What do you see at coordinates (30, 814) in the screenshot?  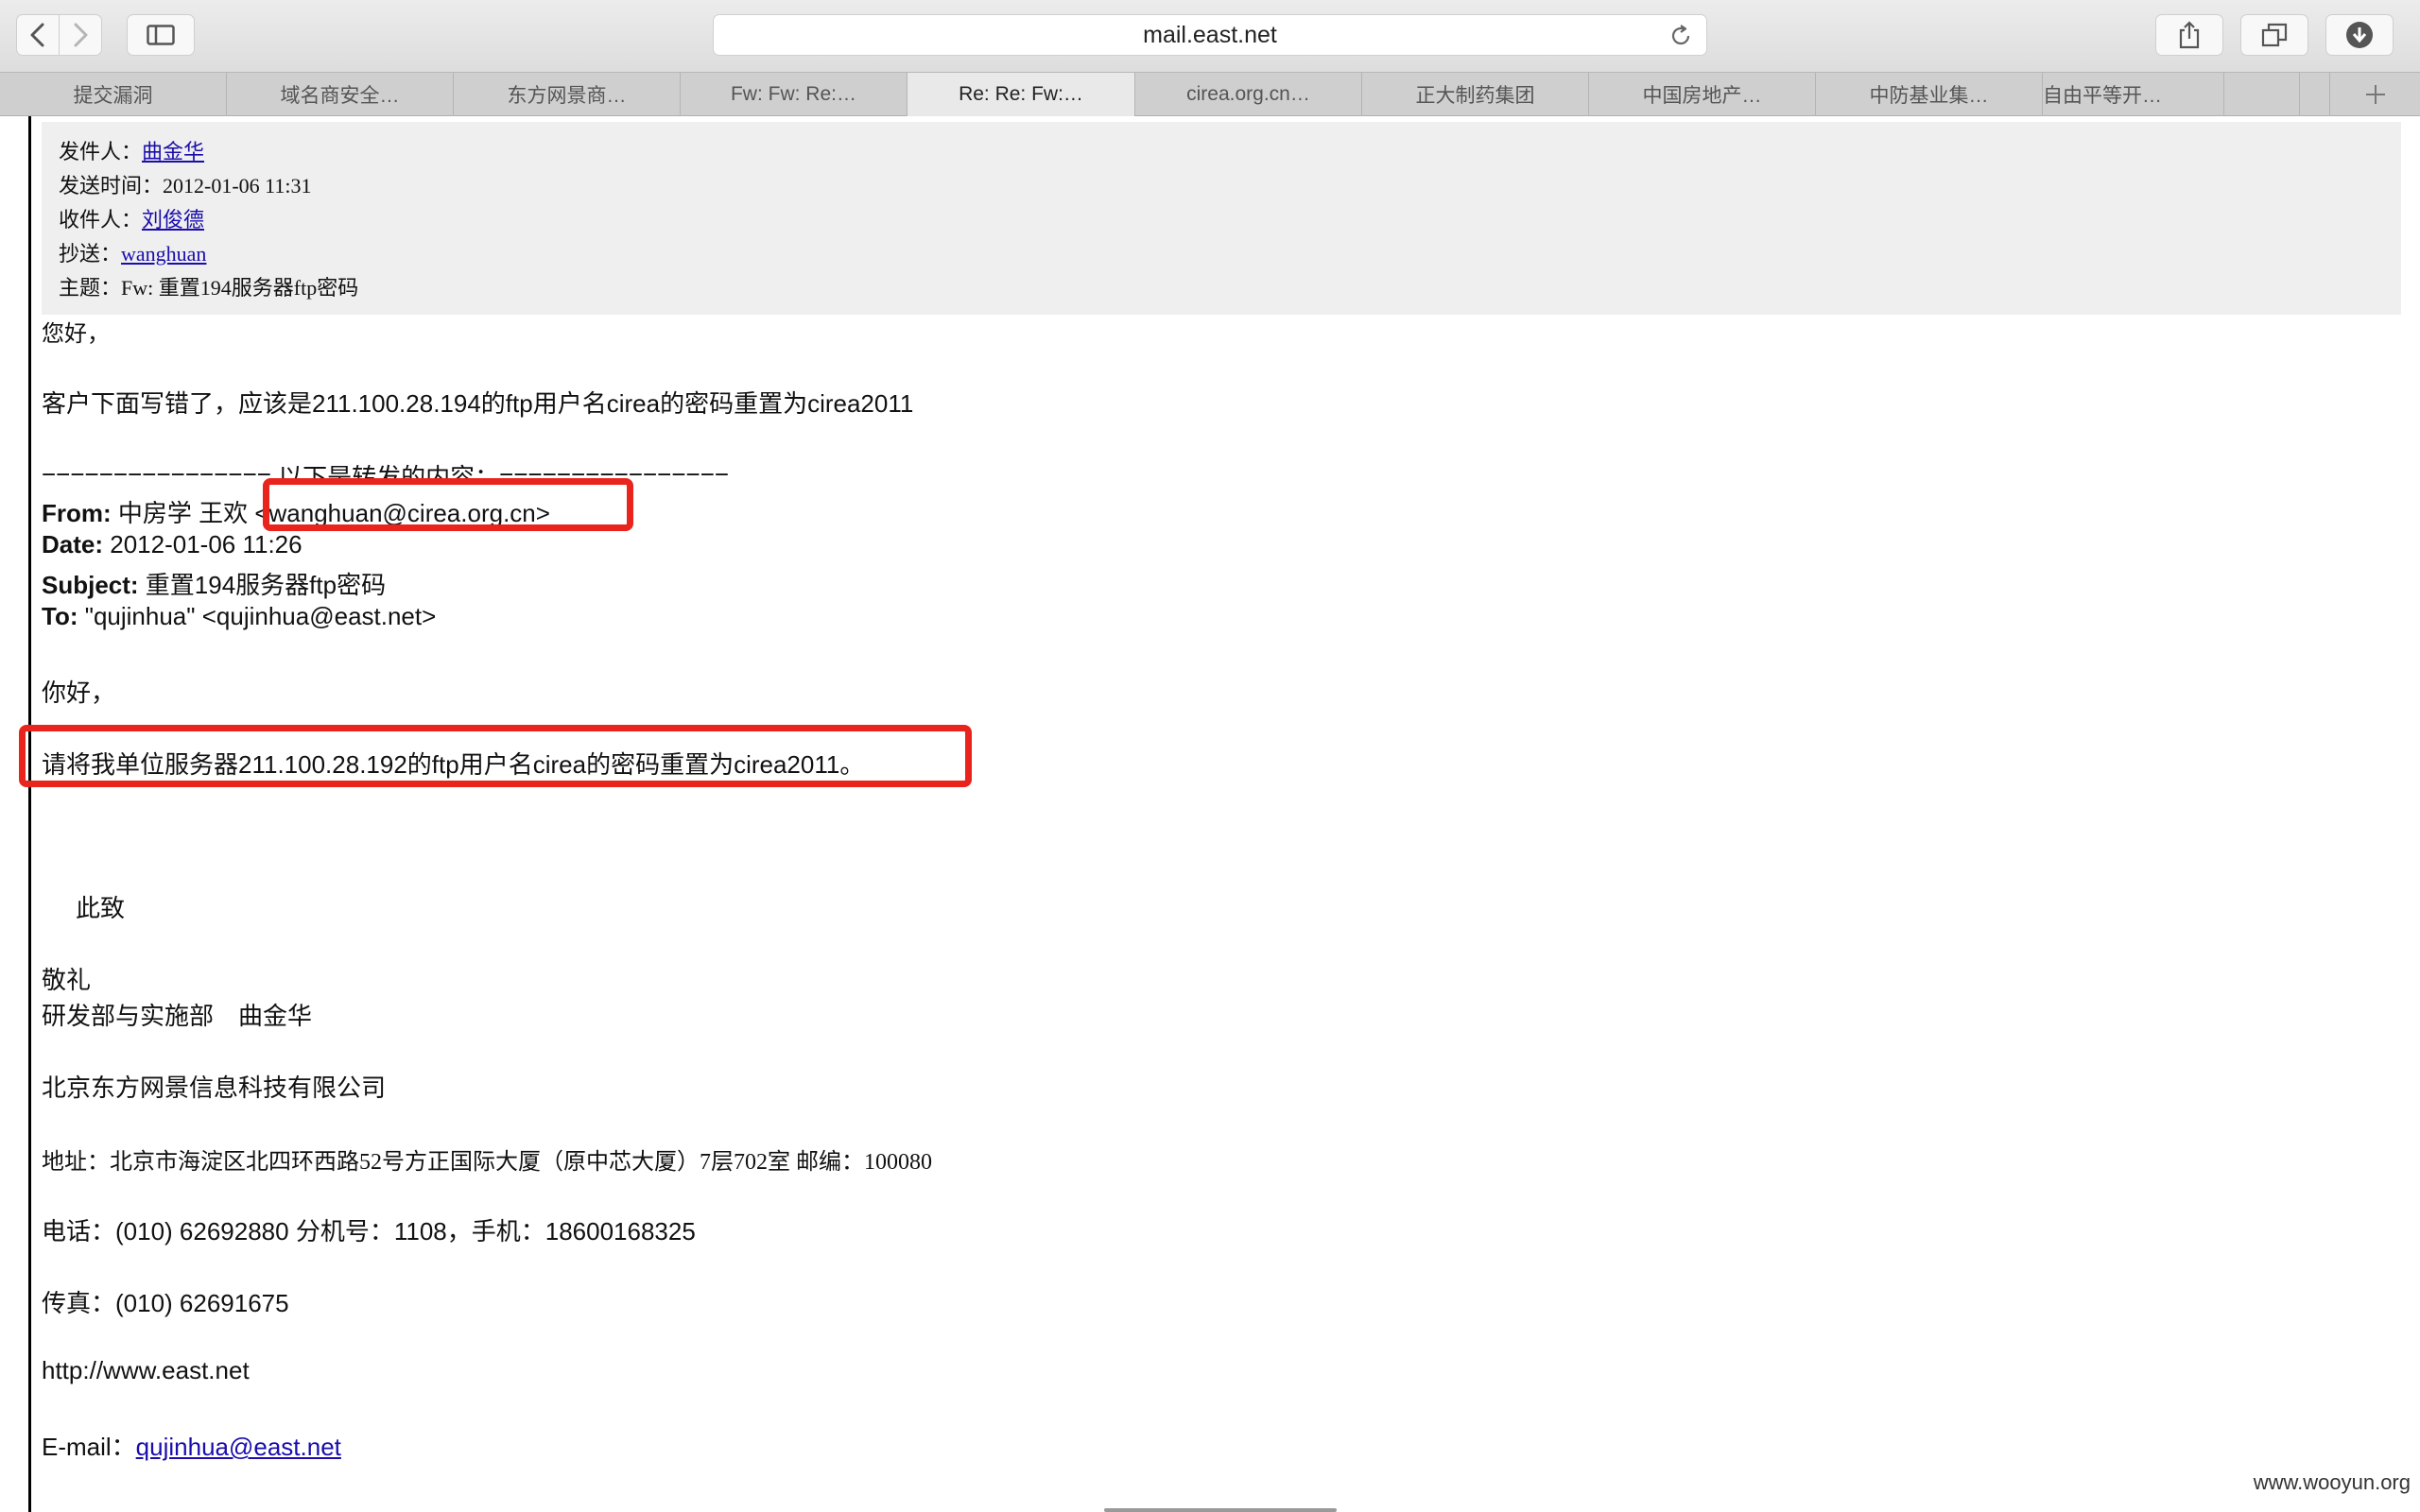 I see `quote-bar` at bounding box center [30, 814].